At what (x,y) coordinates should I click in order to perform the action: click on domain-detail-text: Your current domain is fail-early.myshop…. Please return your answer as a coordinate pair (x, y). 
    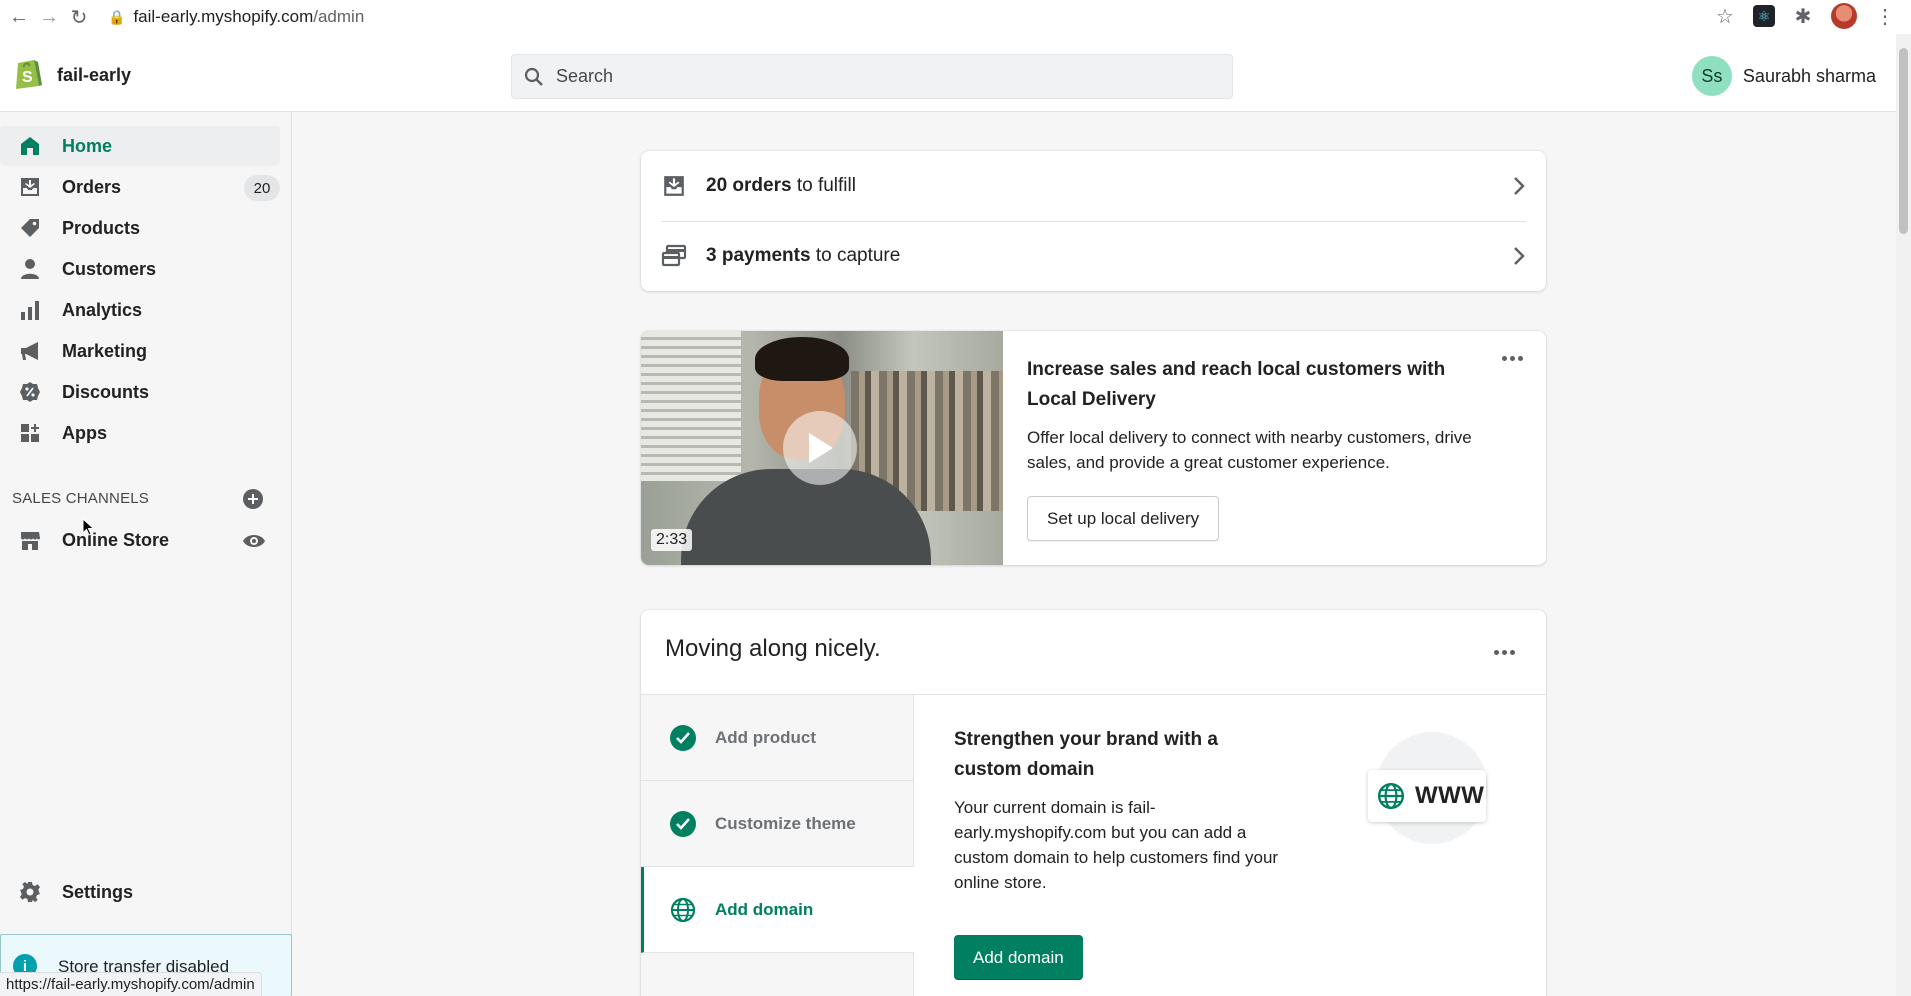
    Looking at the image, I should click on (1116, 845).